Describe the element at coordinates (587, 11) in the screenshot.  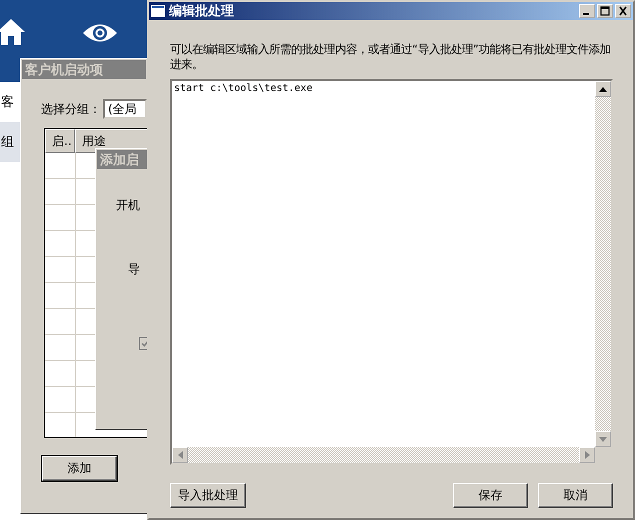
I see `minimize-icon` at that location.